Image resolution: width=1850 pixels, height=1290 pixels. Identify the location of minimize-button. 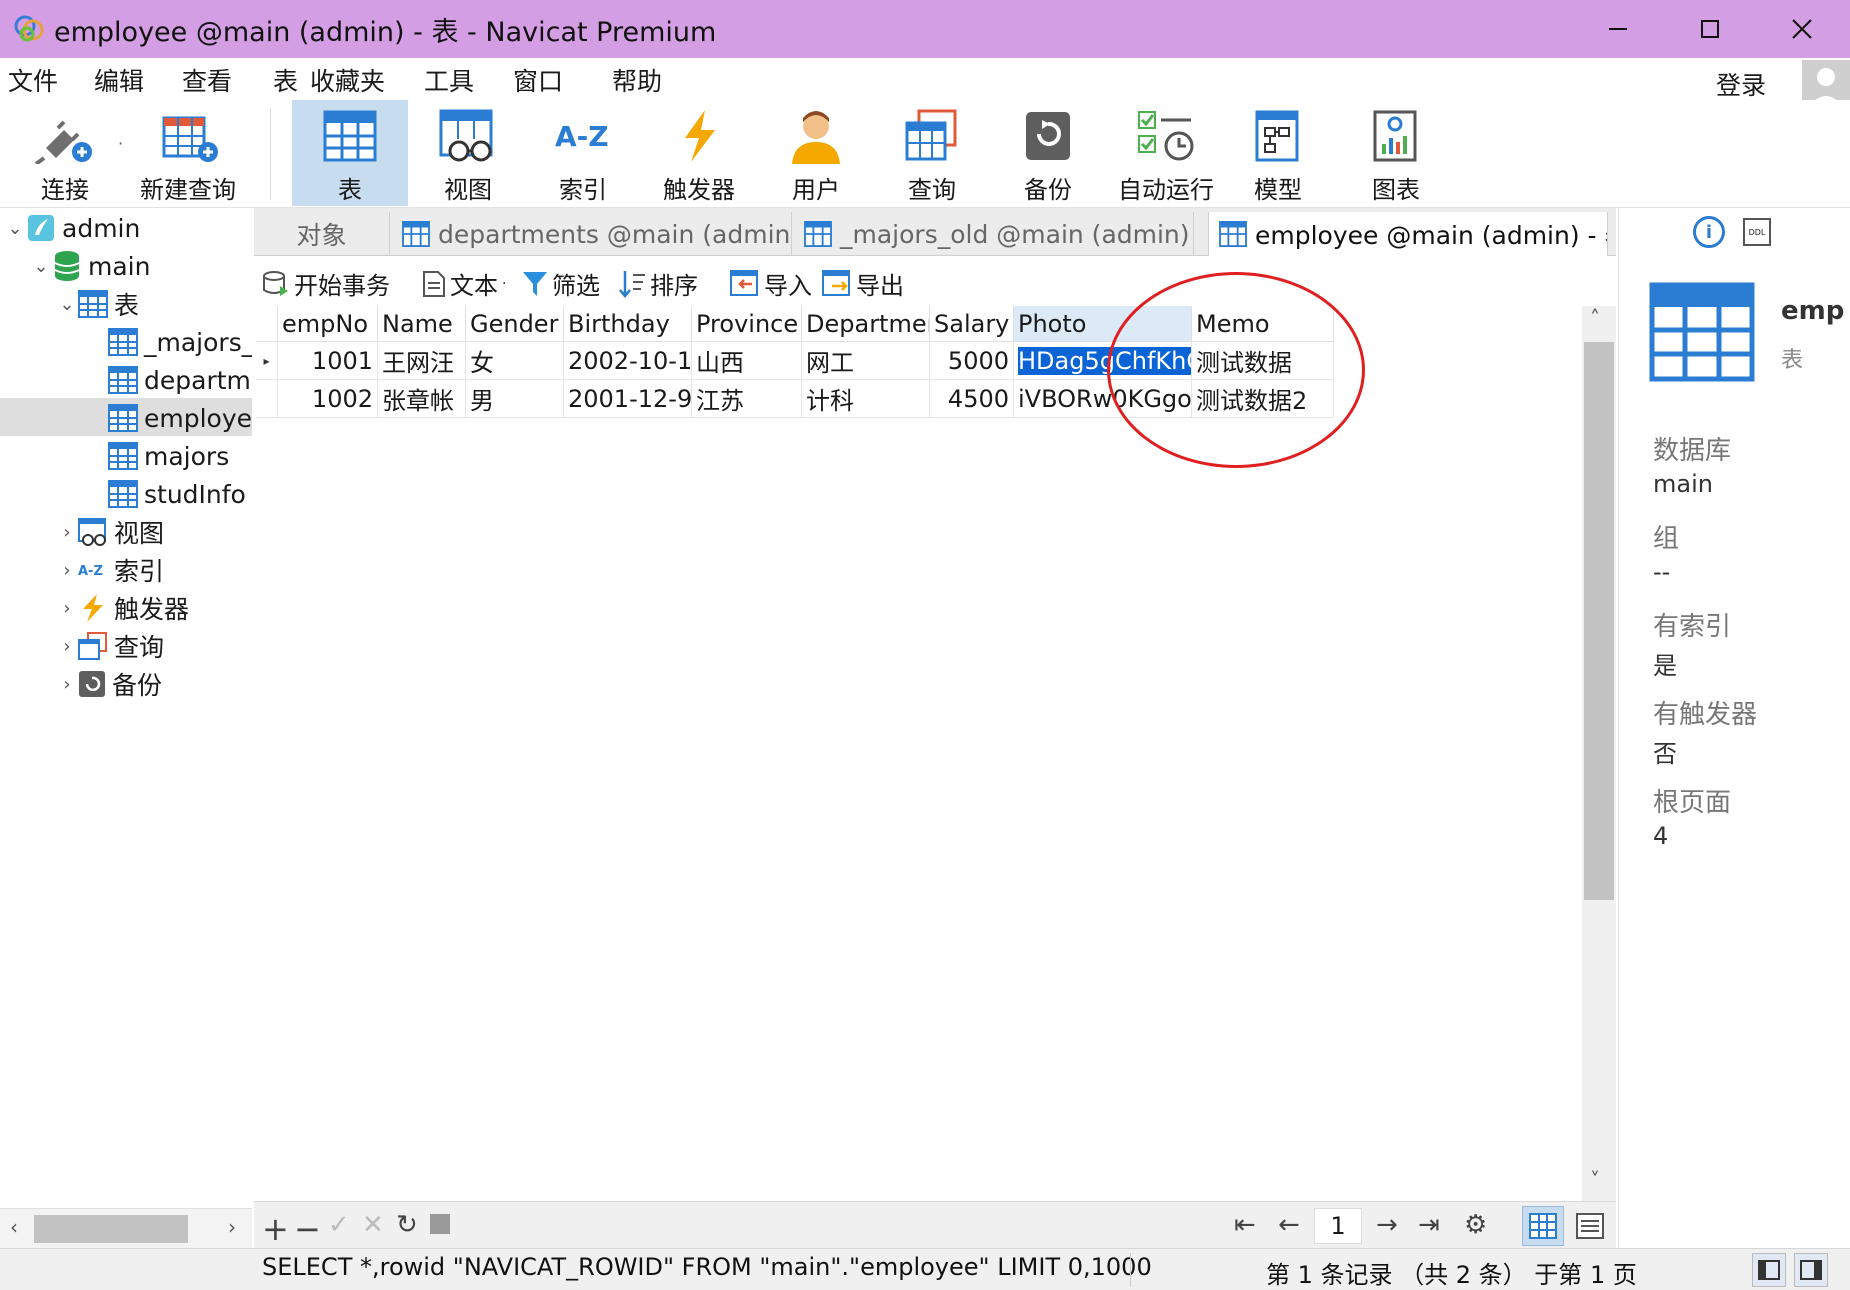
(1618, 29).